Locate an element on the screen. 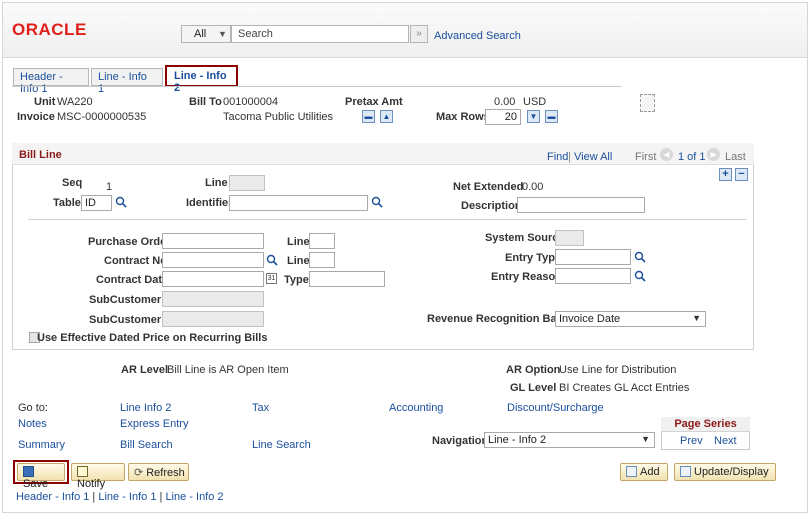  apply-rows-icon: ▼ is located at coordinates (533, 116).